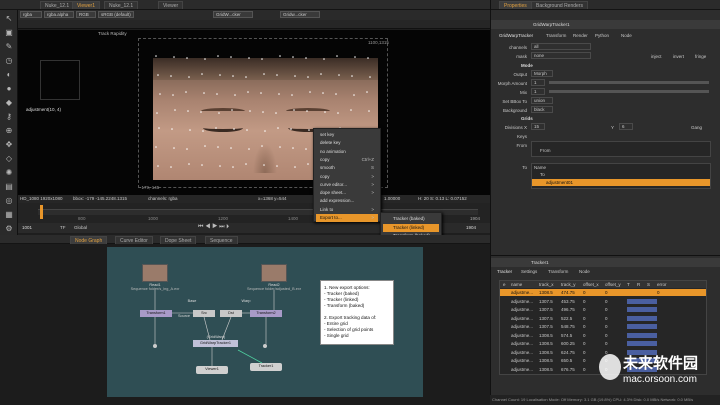 This screenshot has height=405, width=720. I want to click on background-field: black, so click(542, 109).